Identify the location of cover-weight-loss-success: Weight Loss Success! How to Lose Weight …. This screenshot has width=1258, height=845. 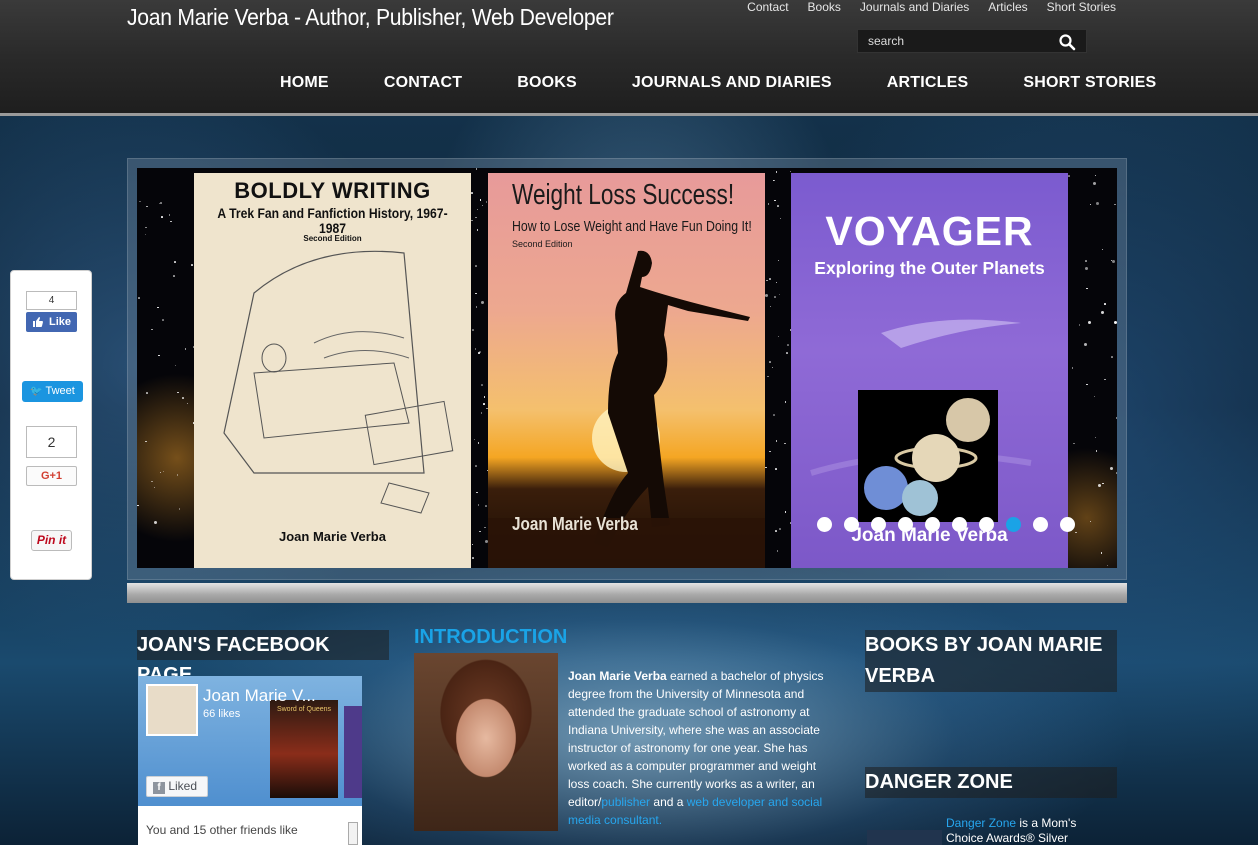
(626, 370).